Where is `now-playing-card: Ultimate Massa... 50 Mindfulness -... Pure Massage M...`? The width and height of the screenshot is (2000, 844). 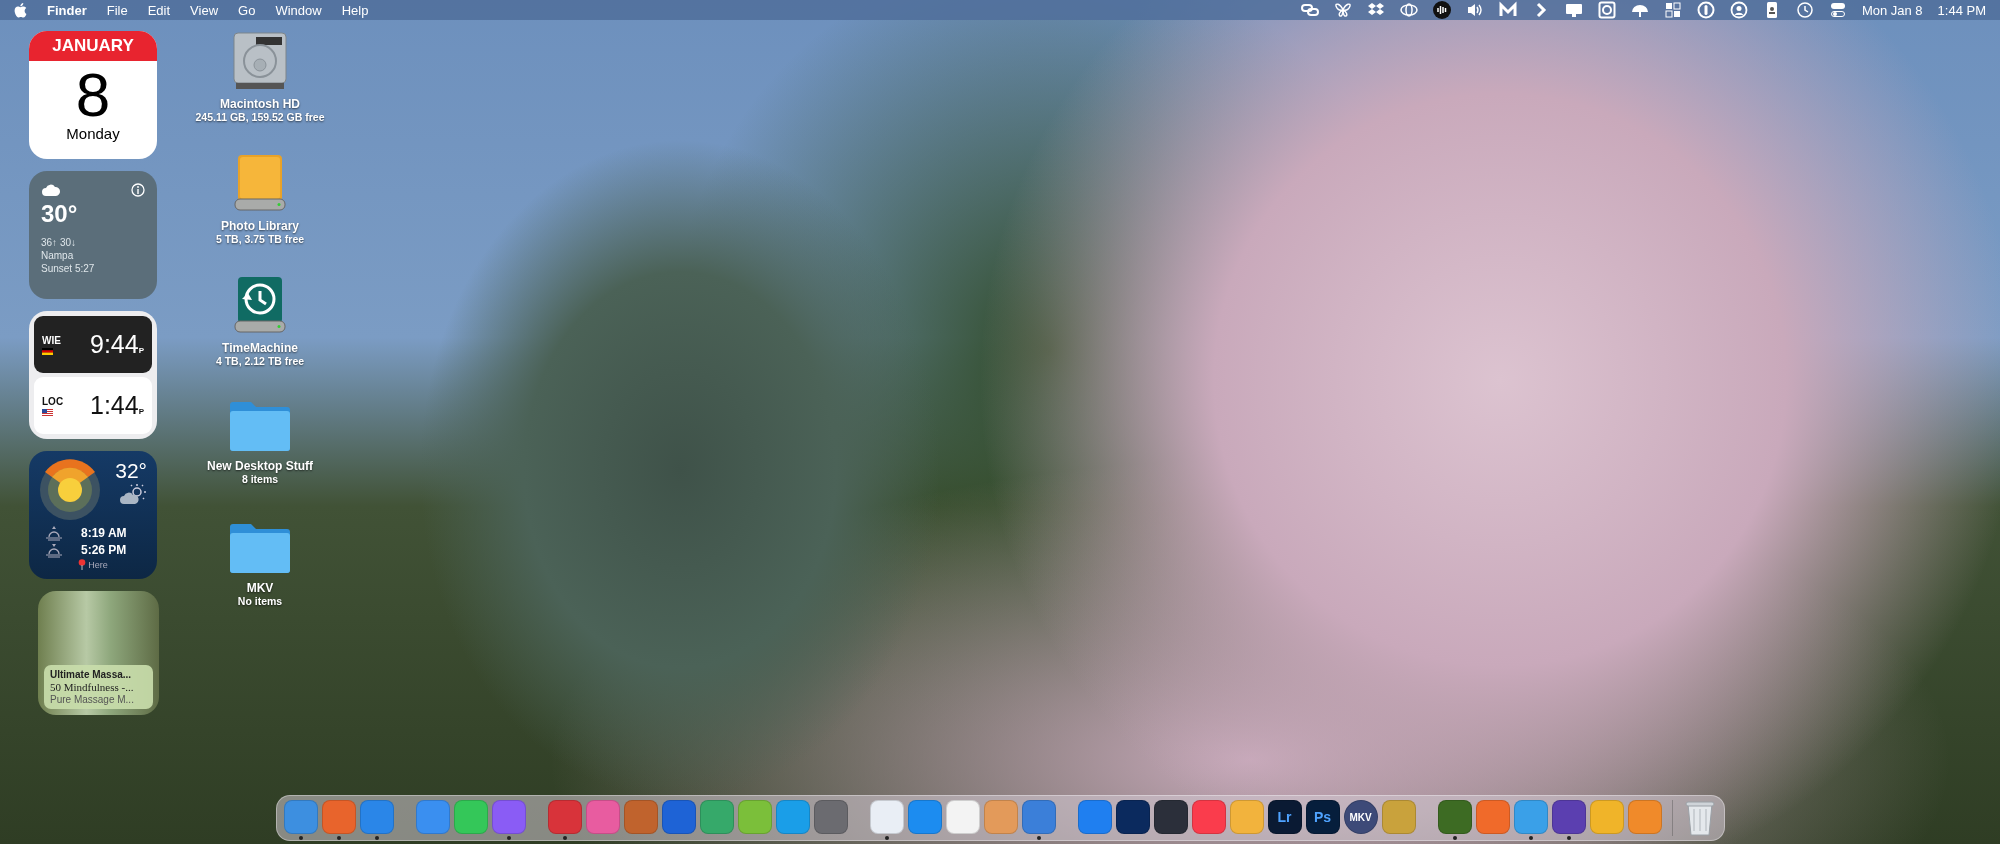 now-playing-card: Ultimate Massa... 50 Mindfulness -... Pure Massage M... is located at coordinates (98, 687).